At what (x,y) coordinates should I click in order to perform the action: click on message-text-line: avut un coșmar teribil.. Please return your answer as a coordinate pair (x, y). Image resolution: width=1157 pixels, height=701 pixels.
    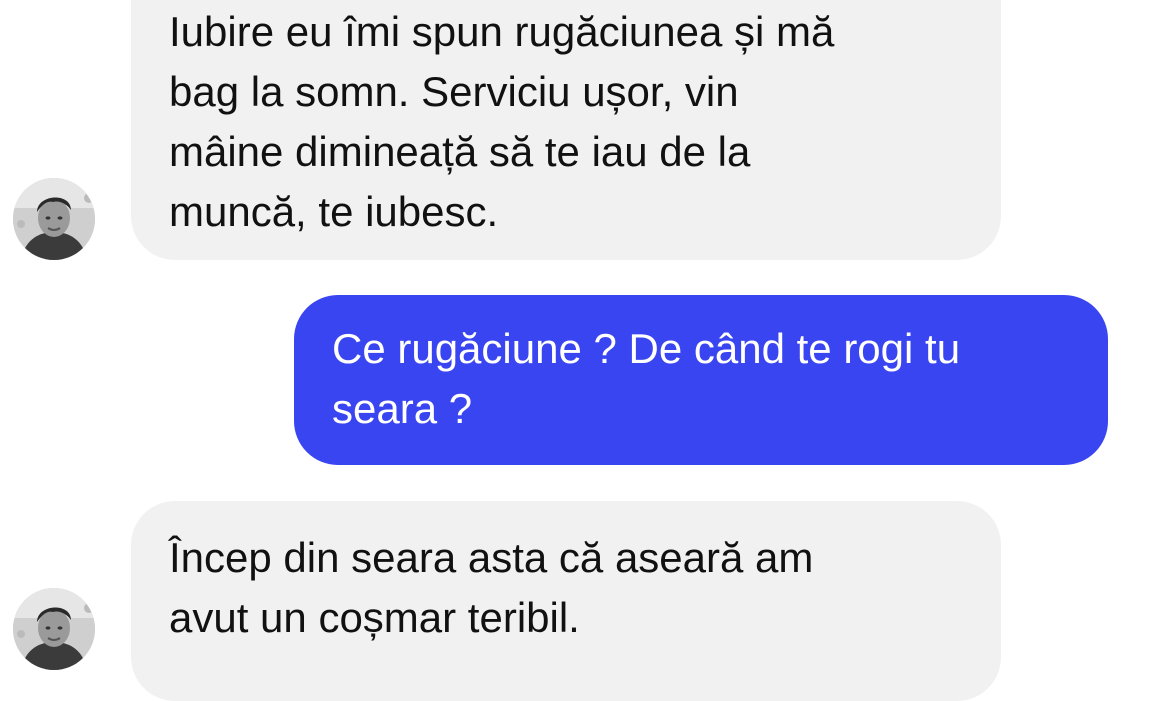
    Looking at the image, I should click on (374, 617).